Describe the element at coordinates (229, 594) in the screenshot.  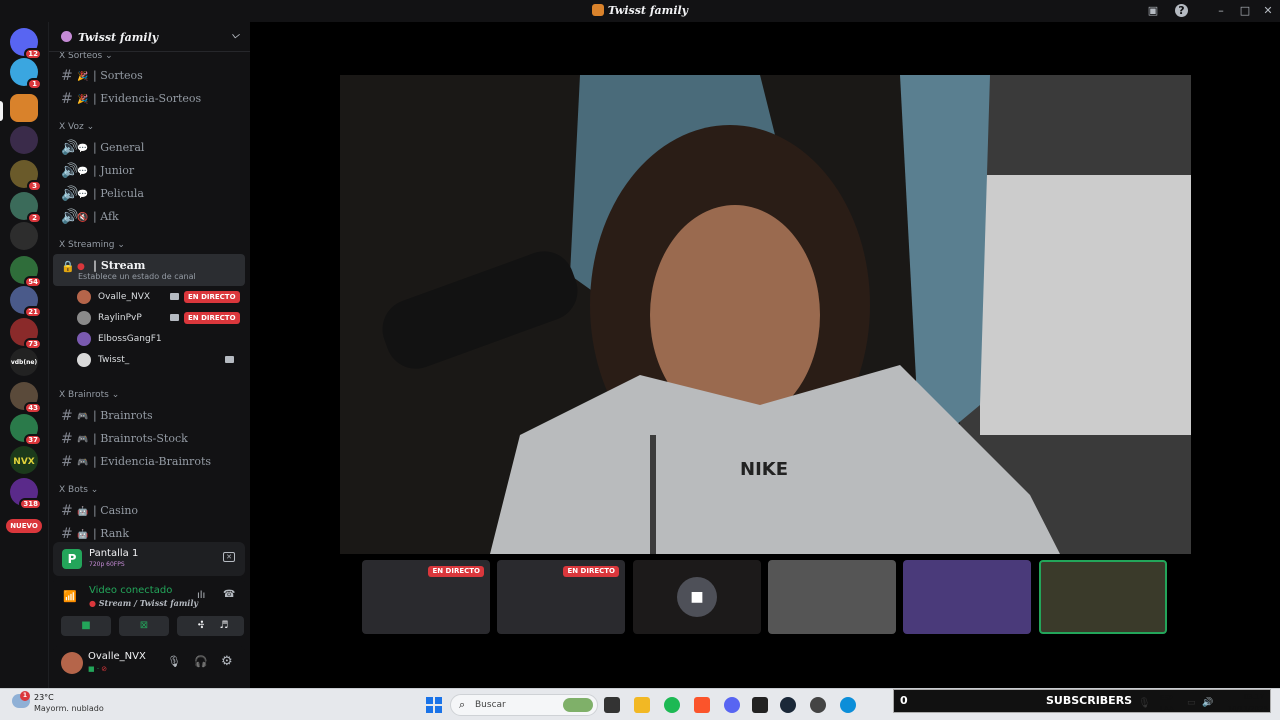
I see `disconnect-icon: ☎` at that location.